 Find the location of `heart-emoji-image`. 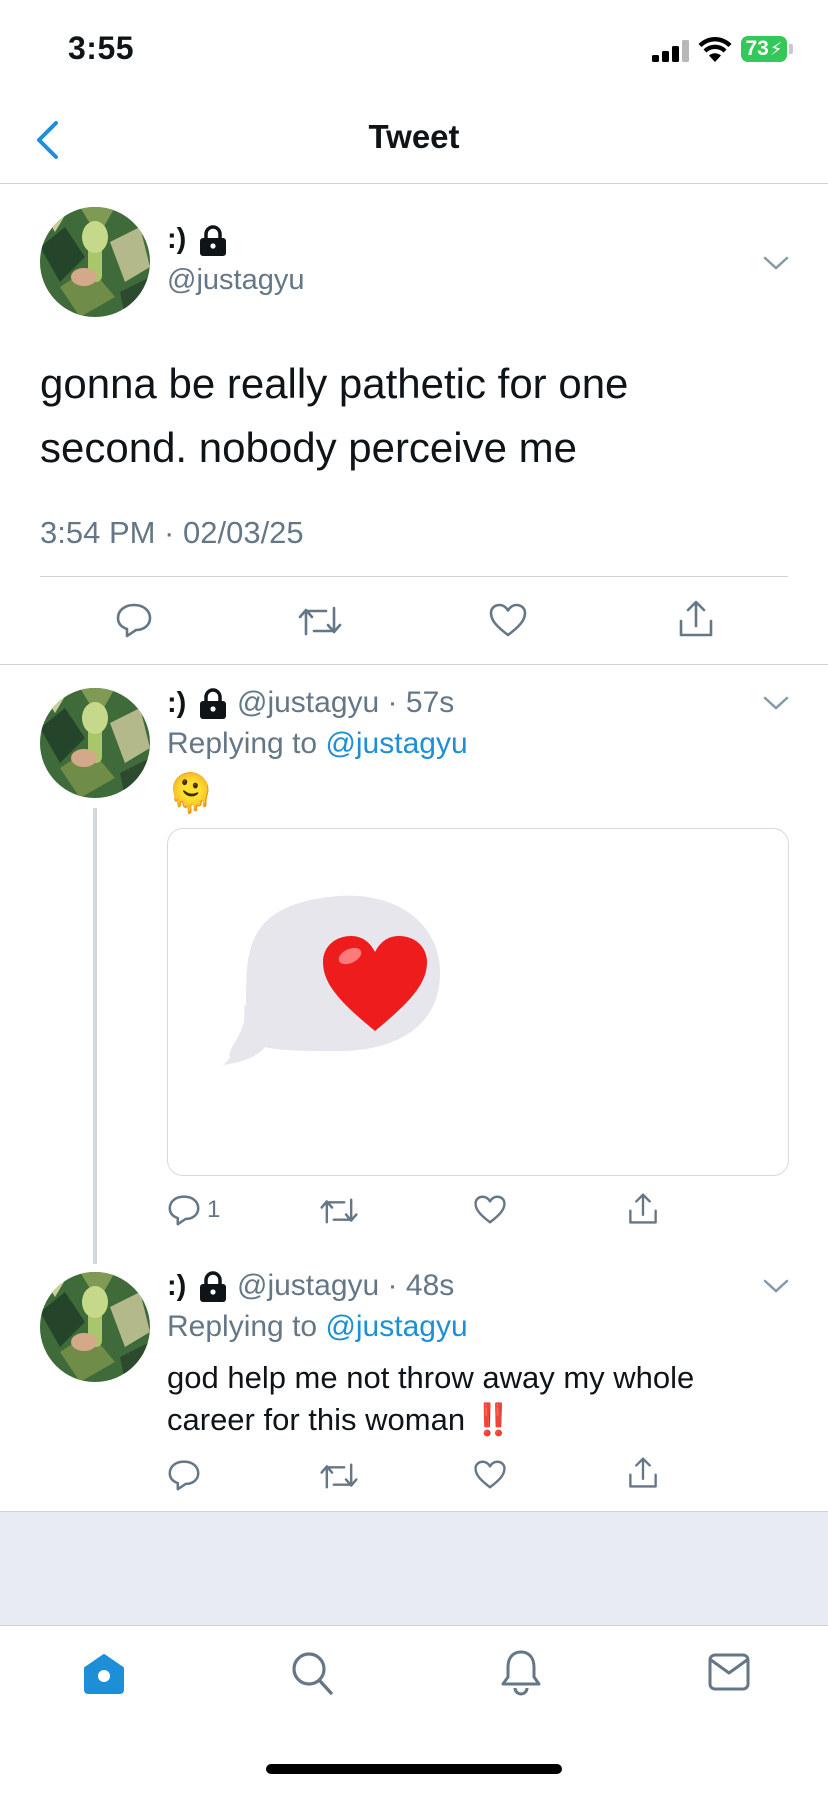

heart-emoji-image is located at coordinates (375, 986).